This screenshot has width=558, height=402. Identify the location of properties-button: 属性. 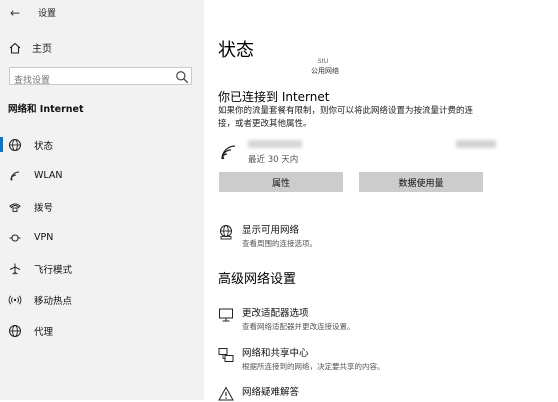
(281, 182).